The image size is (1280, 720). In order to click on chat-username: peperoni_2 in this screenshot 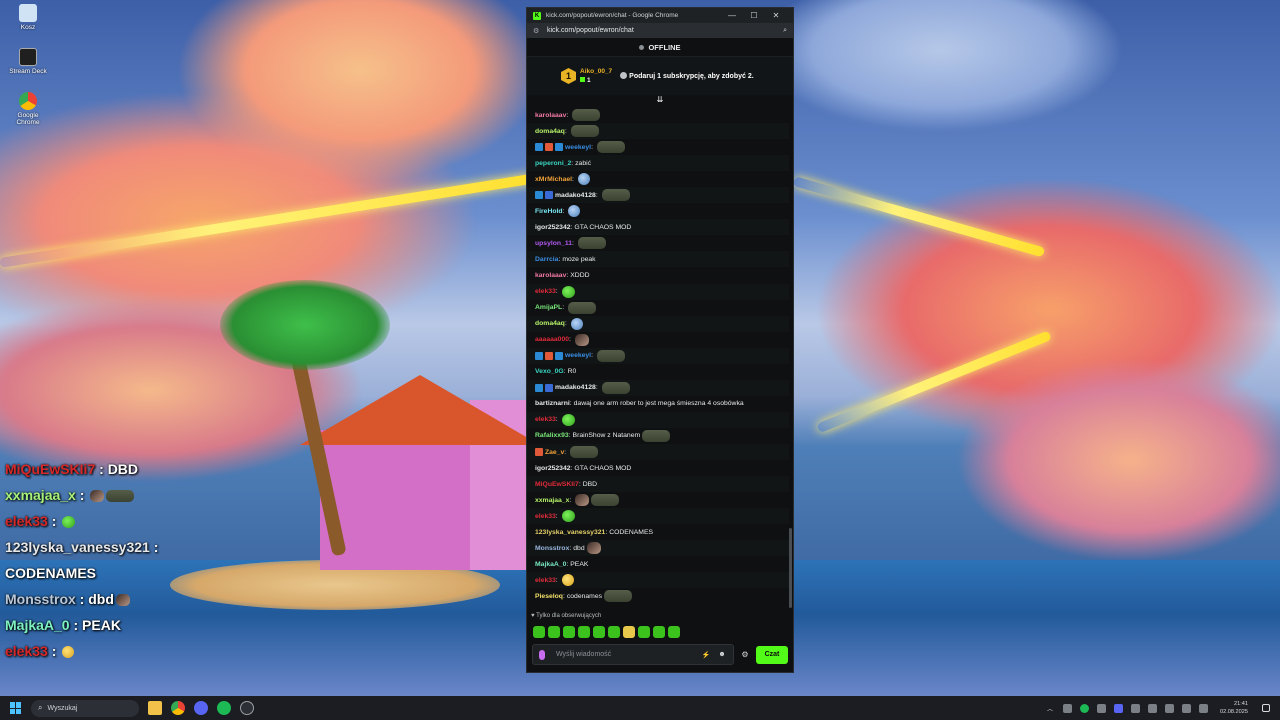, I will do `click(553, 163)`.